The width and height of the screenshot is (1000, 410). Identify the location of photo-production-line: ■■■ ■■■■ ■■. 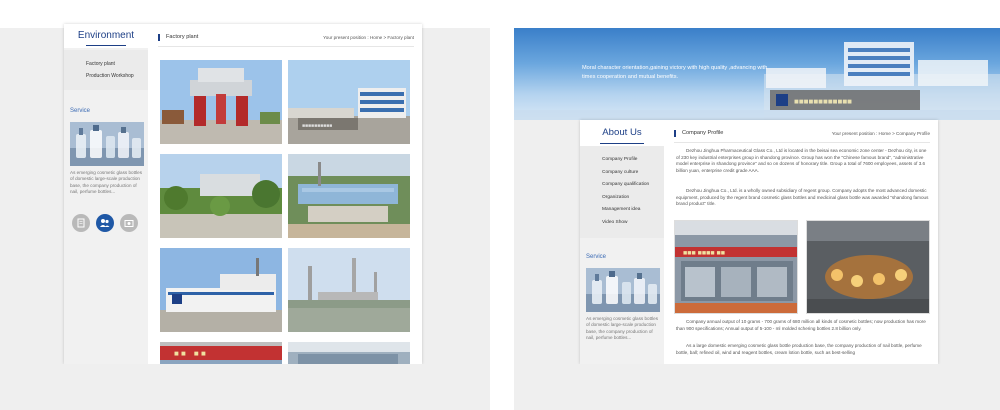
(736, 267).